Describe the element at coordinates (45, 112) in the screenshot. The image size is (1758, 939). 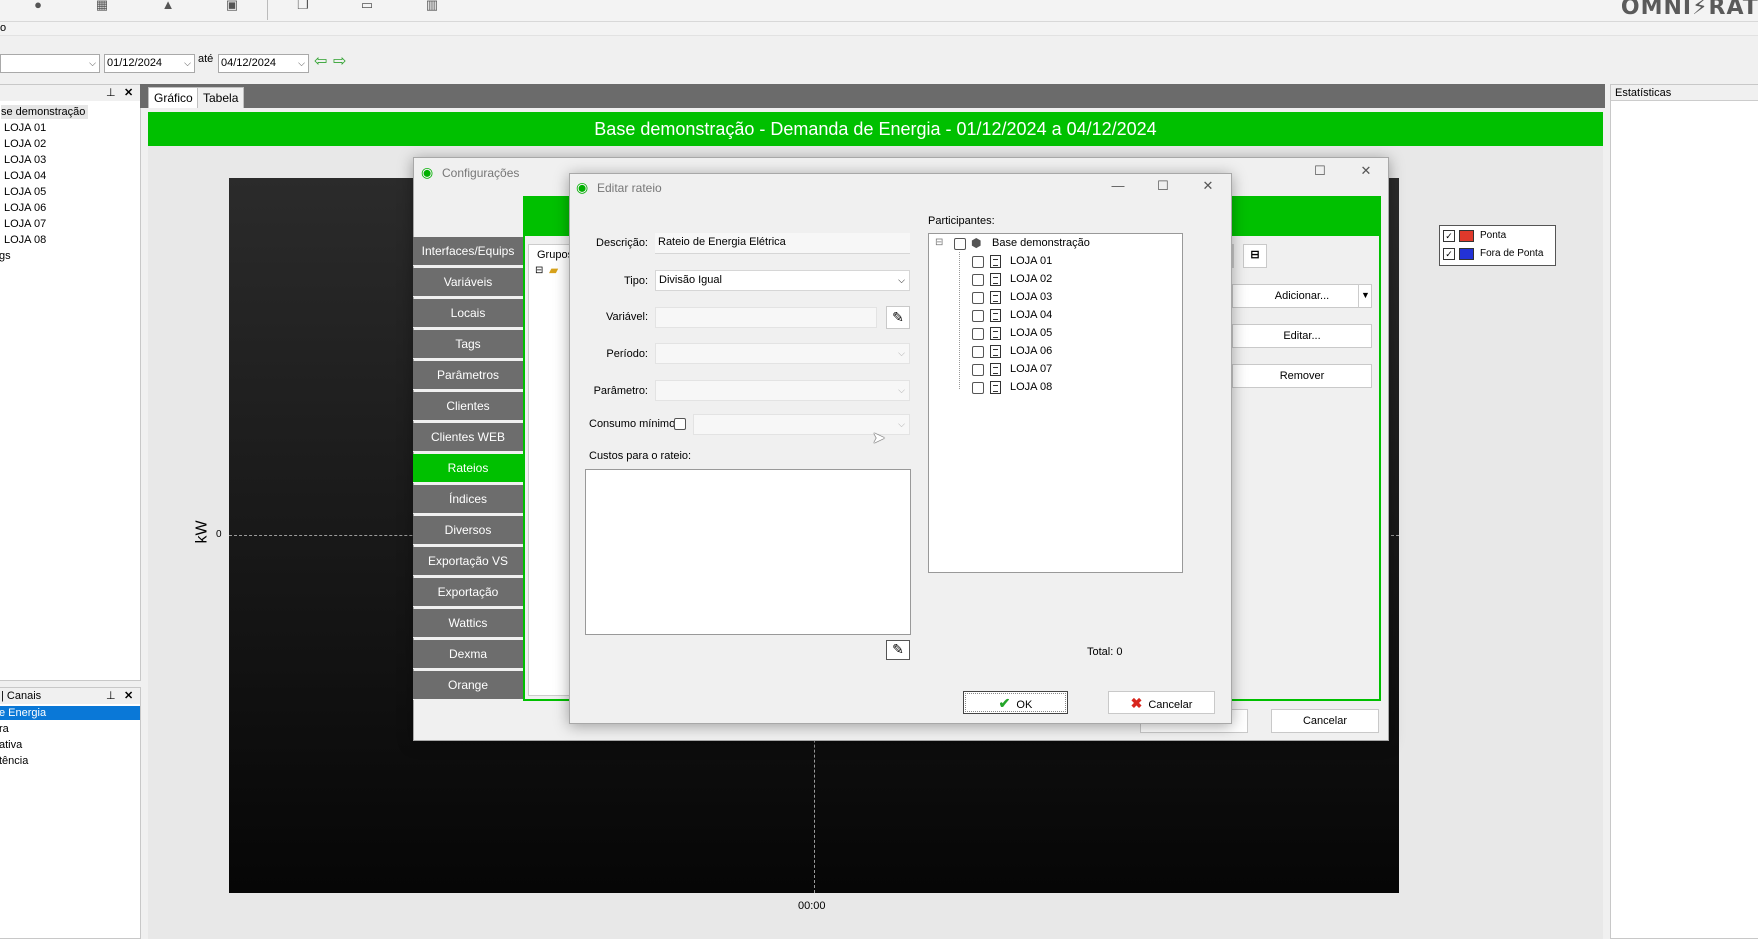
I see `tree-item-root: se demonstração` at that location.